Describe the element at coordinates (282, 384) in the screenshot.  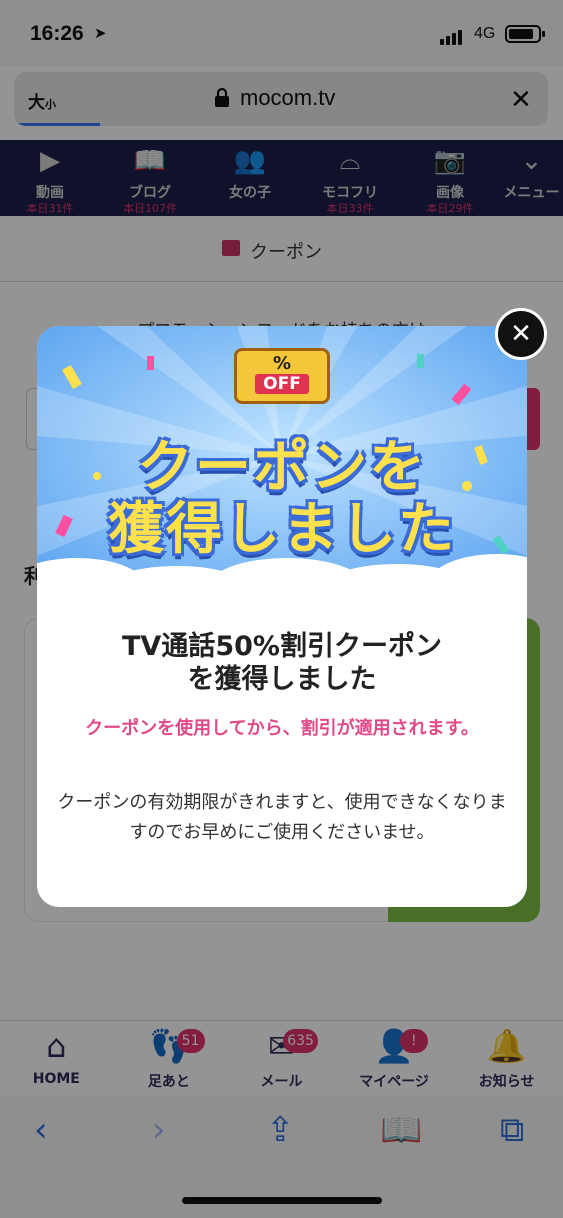
I see `badge-off: OFF` at that location.